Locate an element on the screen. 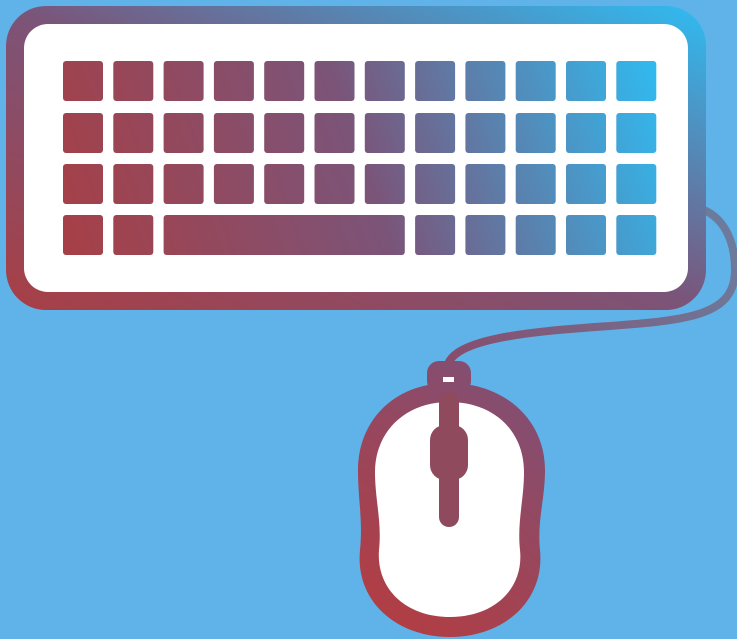 The width and height of the screenshot is (737, 639). mouse-scroll-wheel is located at coordinates (449, 452).